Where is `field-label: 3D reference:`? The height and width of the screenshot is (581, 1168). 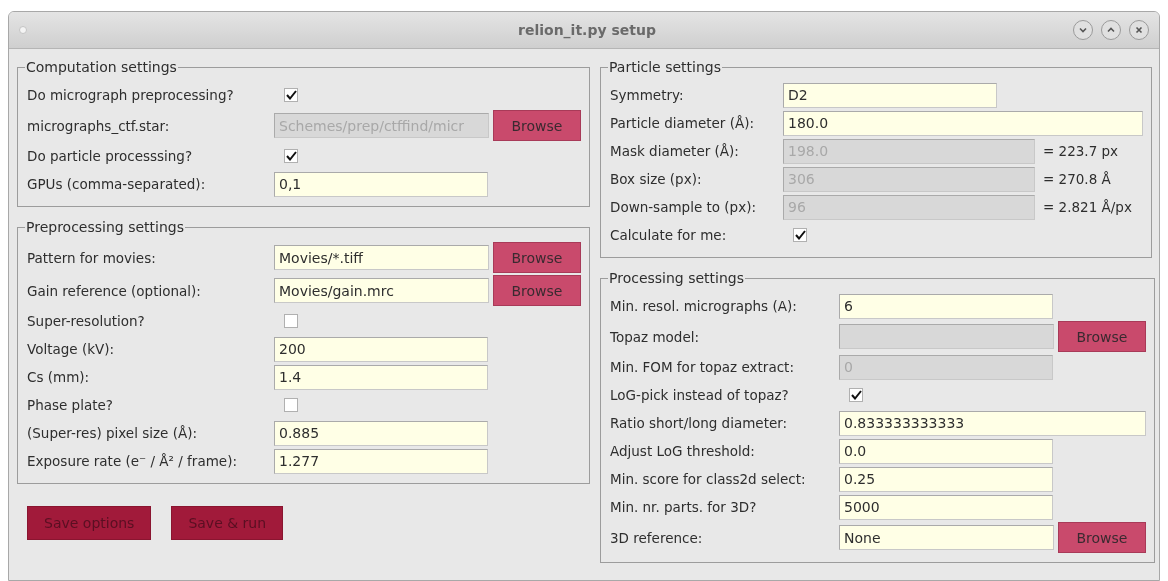
field-label: 3D reference: is located at coordinates (657, 537).